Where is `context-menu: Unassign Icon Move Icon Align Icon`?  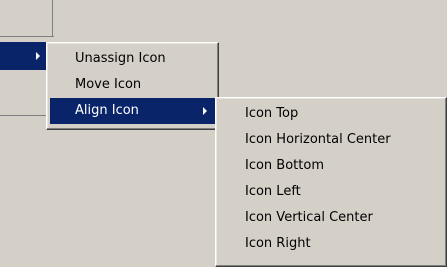 context-menu: Unassign Icon Move Icon Align Icon is located at coordinates (132, 86).